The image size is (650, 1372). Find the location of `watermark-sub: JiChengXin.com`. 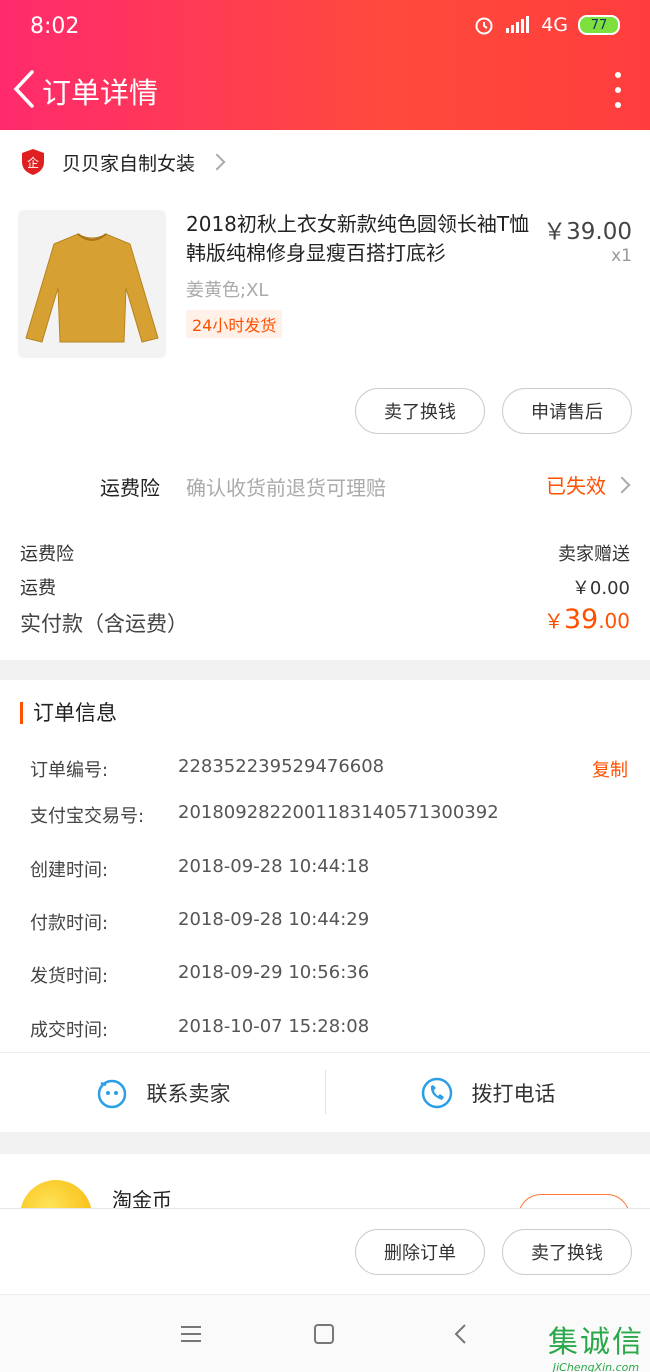

watermark-sub: JiChengXin.com is located at coordinates (596, 1366).